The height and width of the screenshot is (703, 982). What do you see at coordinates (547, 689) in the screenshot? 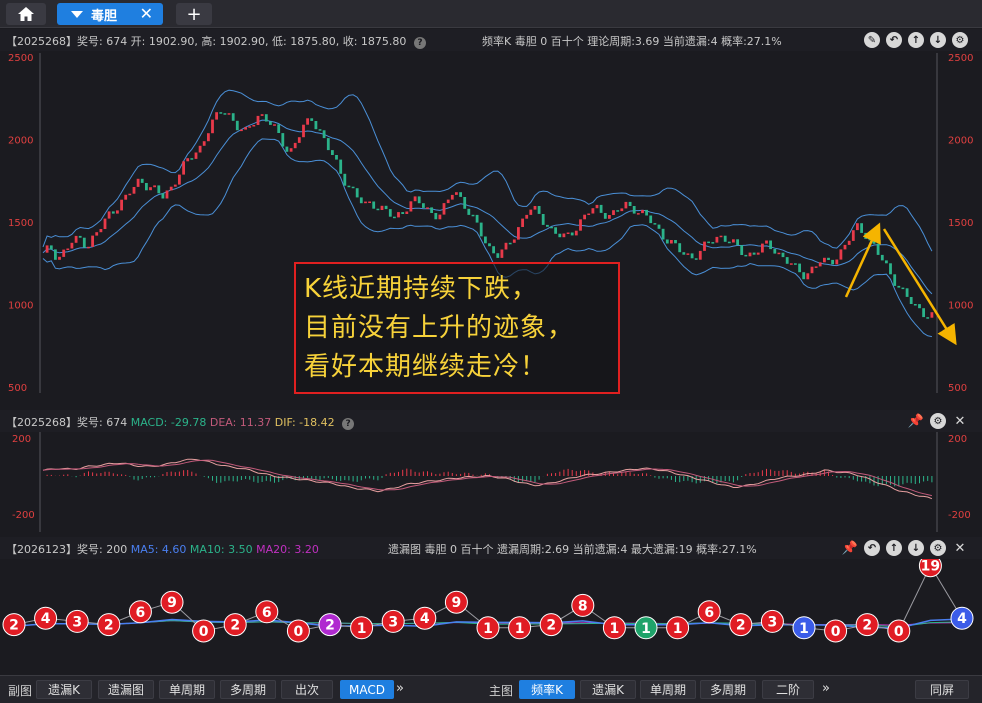
I see `main-chart-btn-0: 频率K` at bounding box center [547, 689].